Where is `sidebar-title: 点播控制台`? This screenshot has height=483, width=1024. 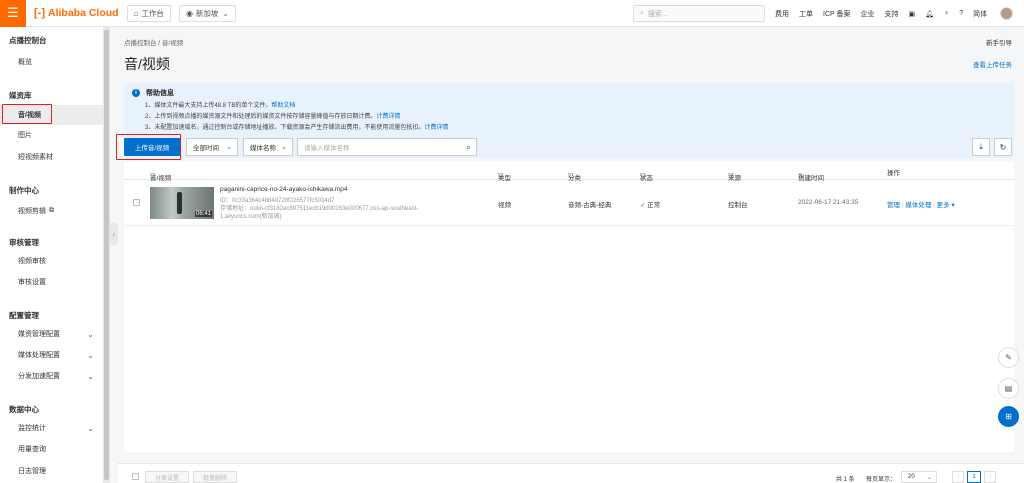
sidebar-title: 点播控制台 is located at coordinates (28, 40).